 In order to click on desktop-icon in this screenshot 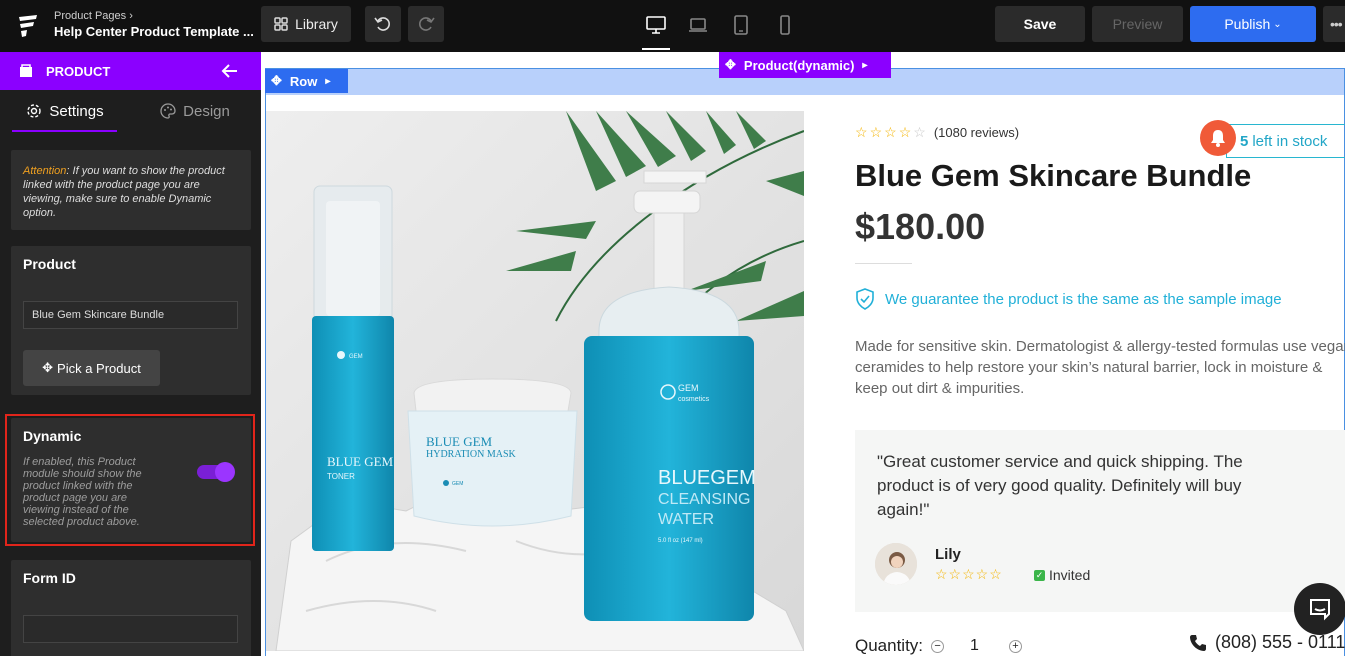, I will do `click(656, 25)`.